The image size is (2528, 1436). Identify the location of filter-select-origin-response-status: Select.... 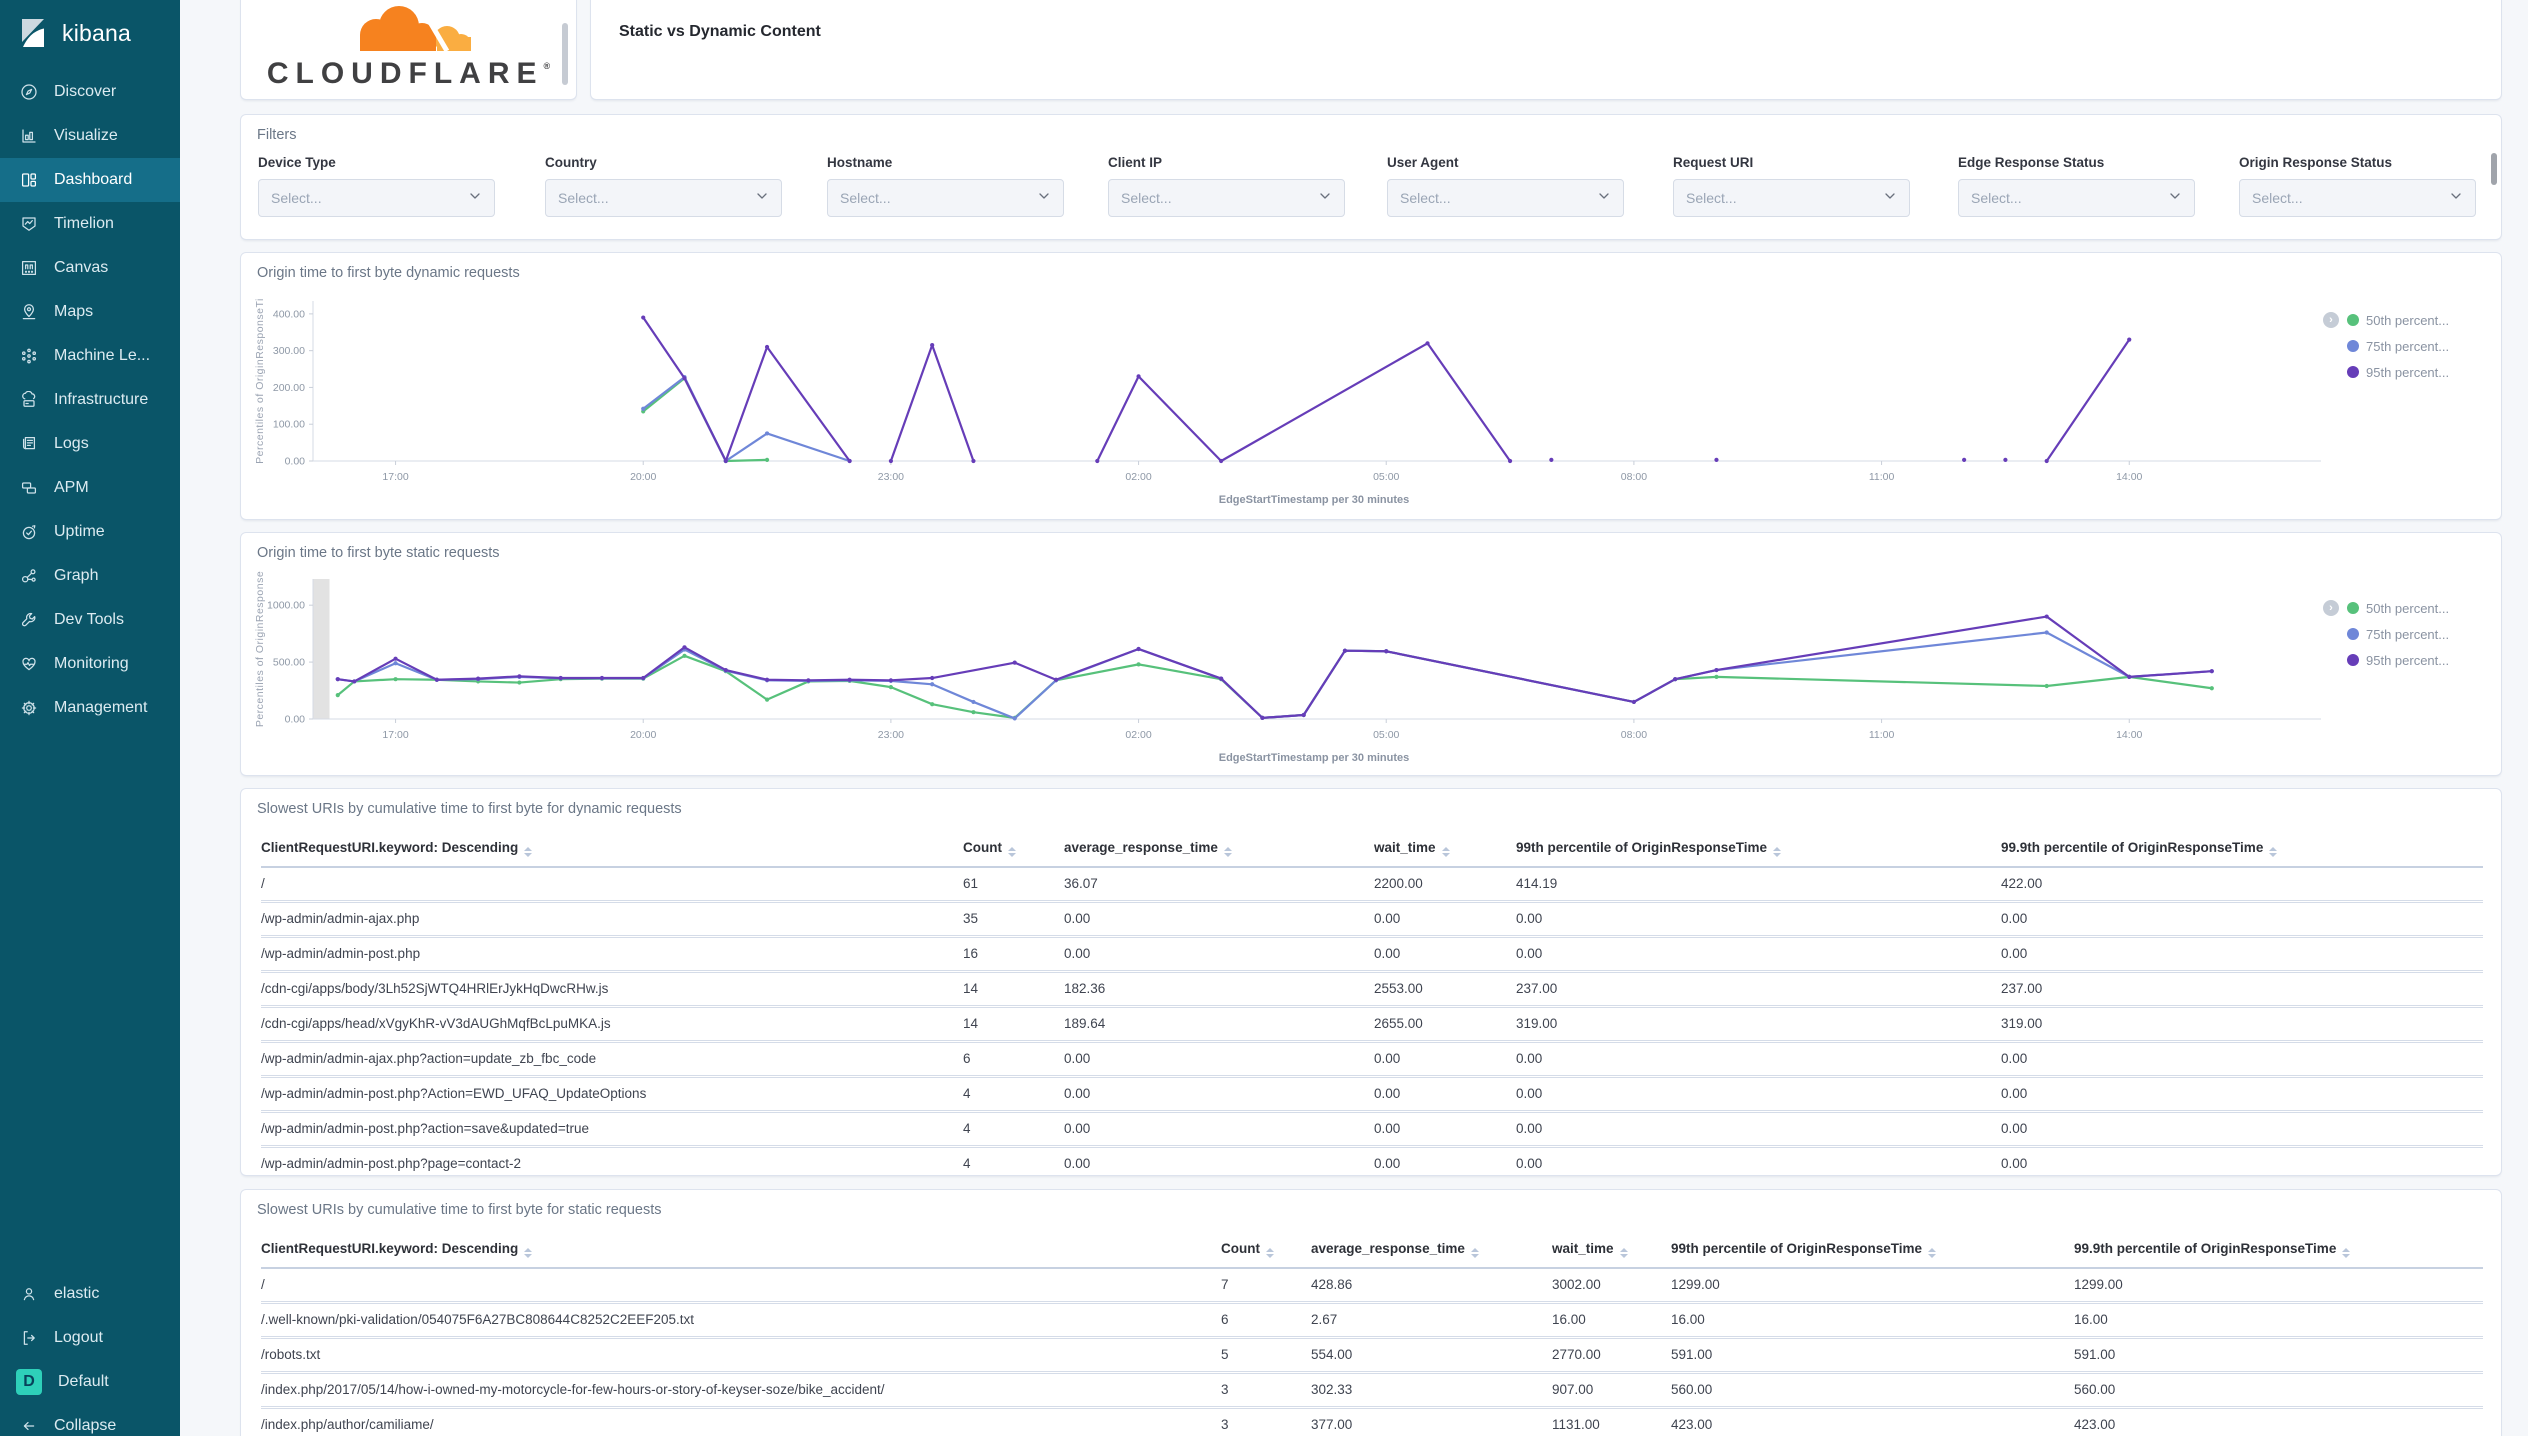
(2357, 198).